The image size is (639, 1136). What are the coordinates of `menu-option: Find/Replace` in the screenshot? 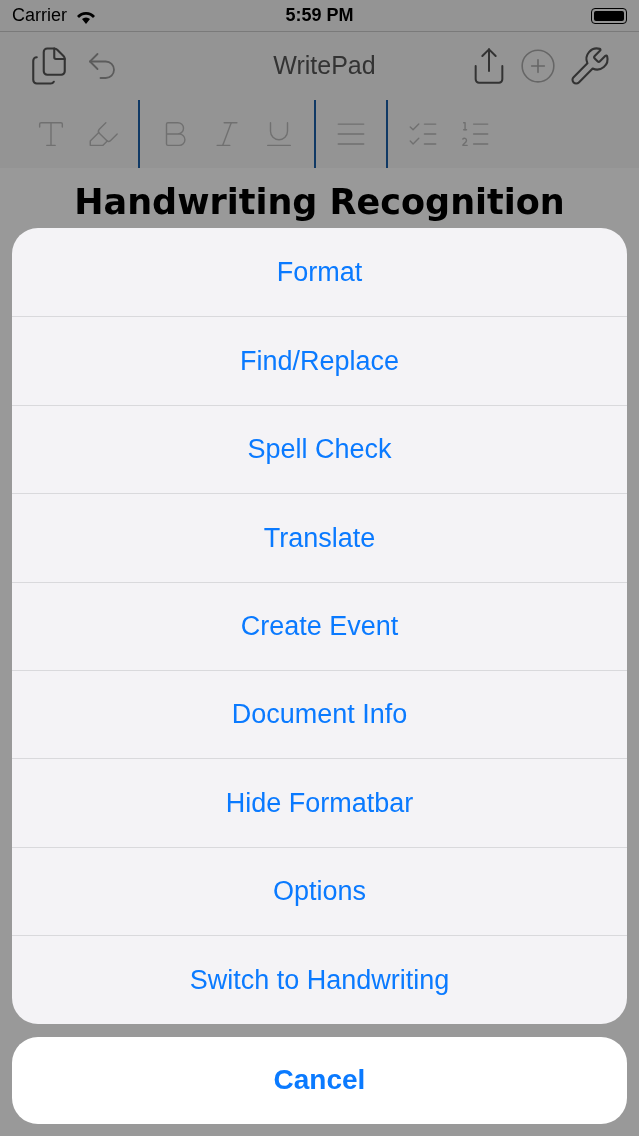 It's located at (319, 360).